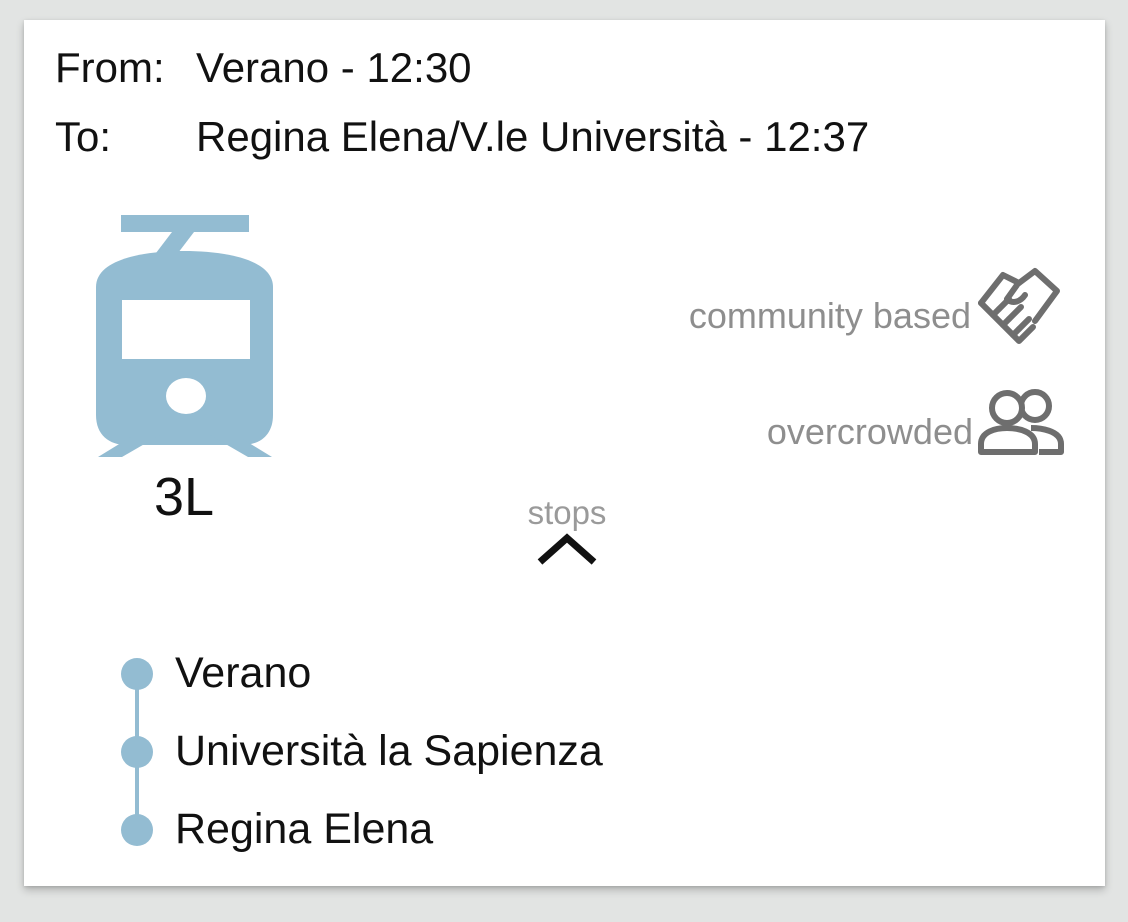  I want to click on to-label: To:, so click(83, 136).